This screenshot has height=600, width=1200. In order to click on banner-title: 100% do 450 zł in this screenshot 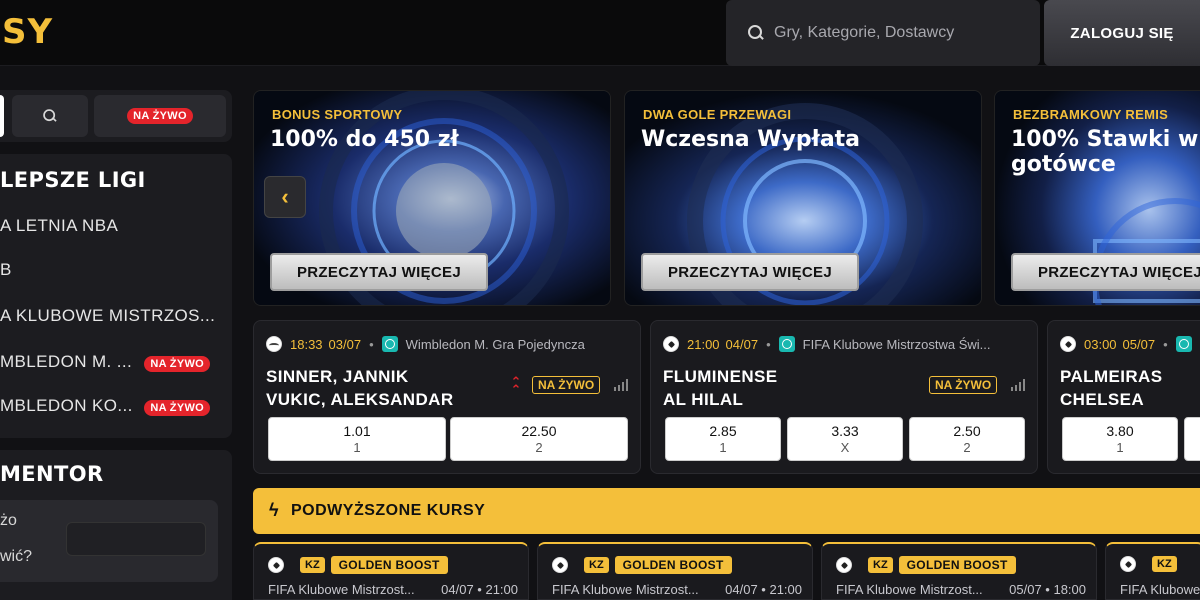, I will do `click(364, 139)`.